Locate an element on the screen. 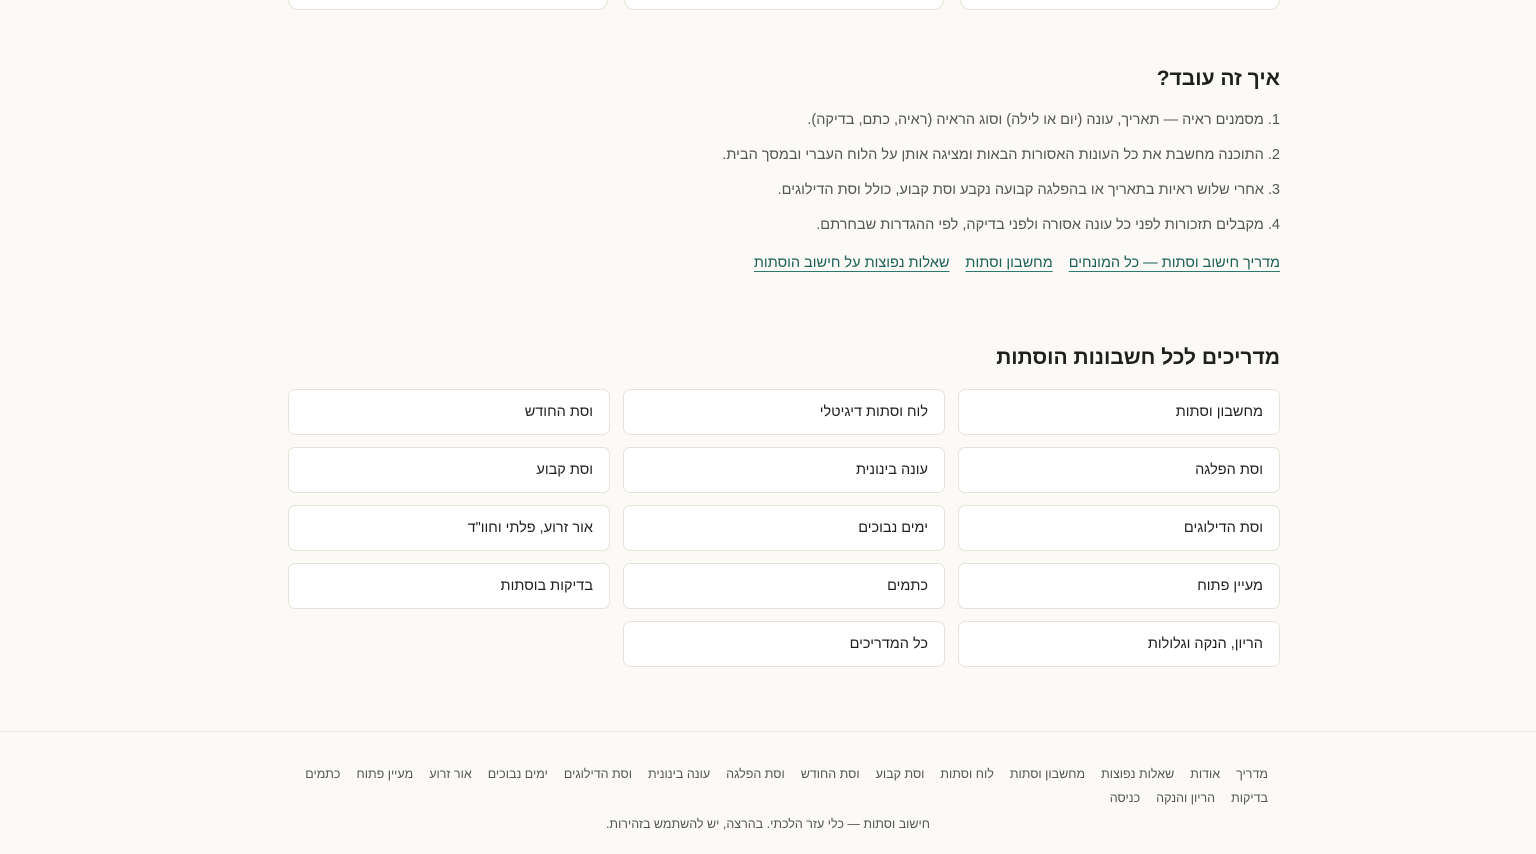  link-calculator: מחשבון וסתות is located at coordinates (1008, 263).